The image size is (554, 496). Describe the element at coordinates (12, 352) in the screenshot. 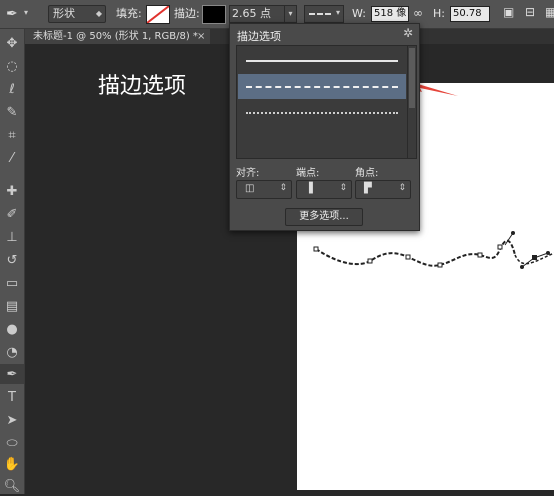

I see `dodge-icon: ◔` at that location.